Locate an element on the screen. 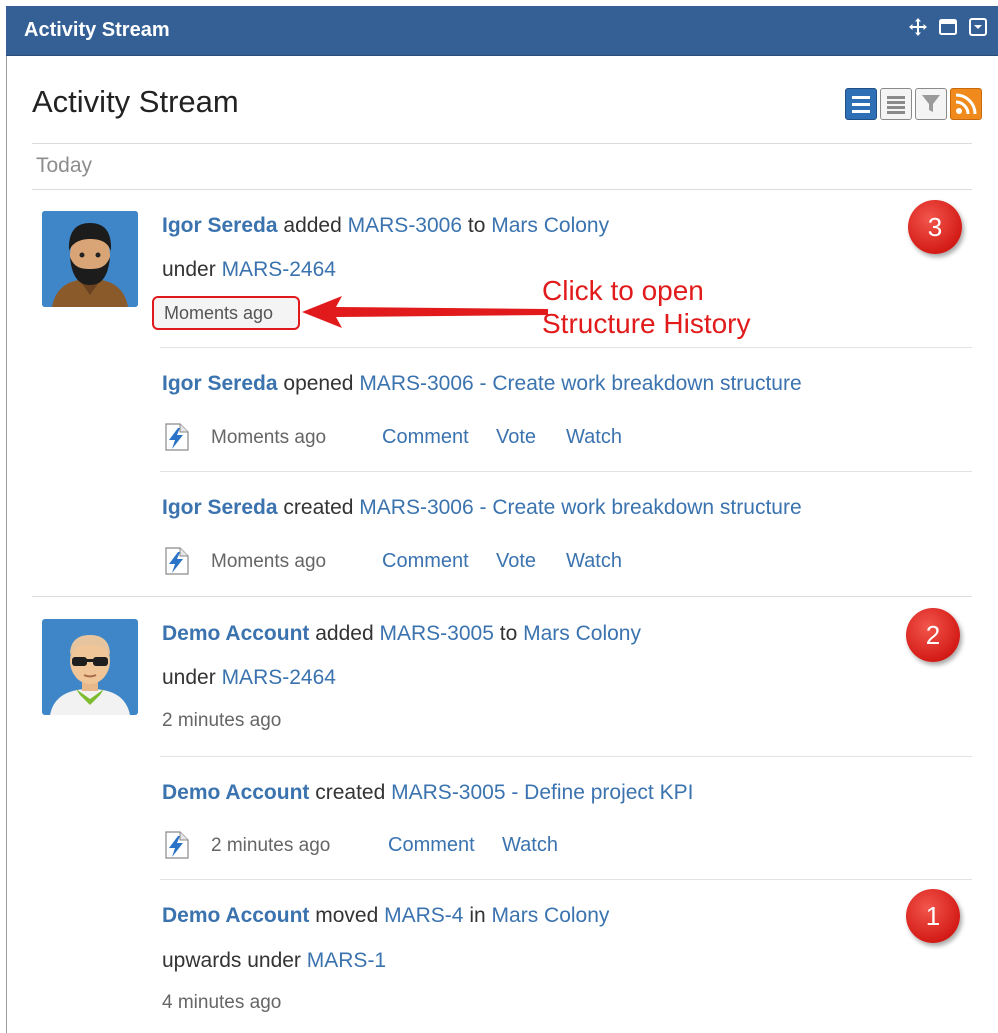  issue-link: MARS-4 is located at coordinates (423, 915).